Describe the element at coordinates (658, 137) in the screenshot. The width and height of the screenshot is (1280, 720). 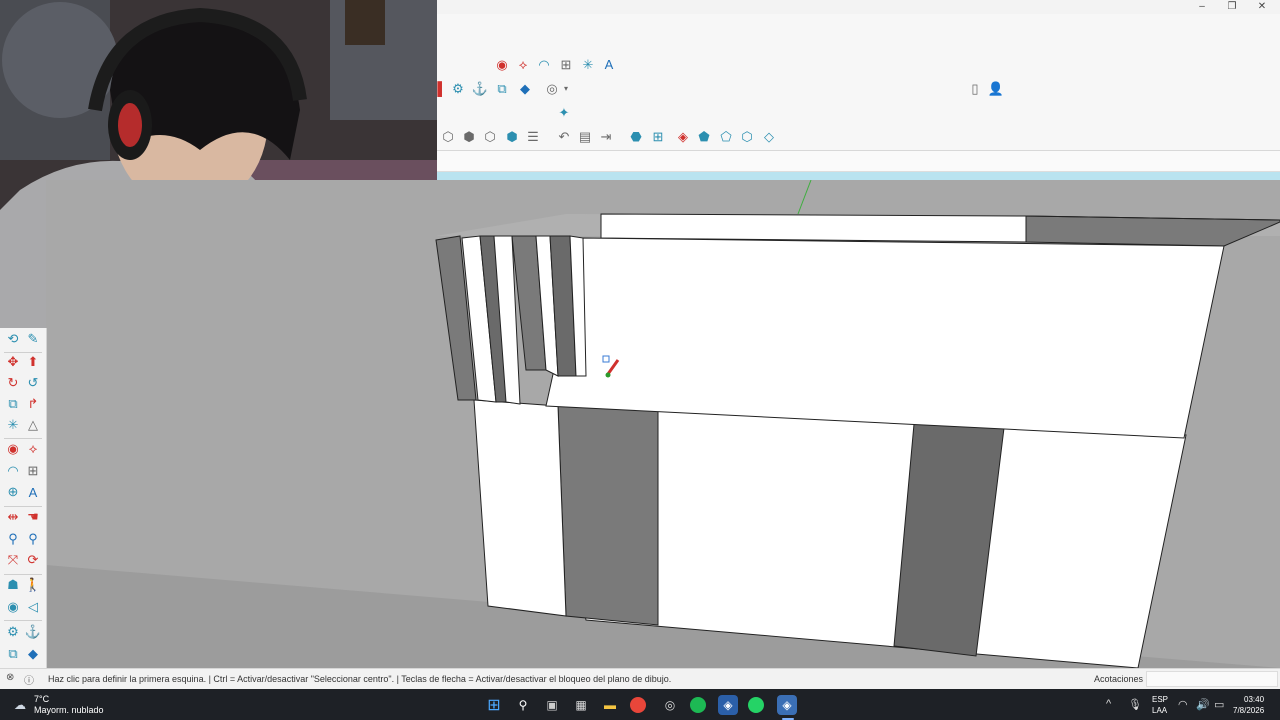
I see `stamp-icon: ⊞` at that location.